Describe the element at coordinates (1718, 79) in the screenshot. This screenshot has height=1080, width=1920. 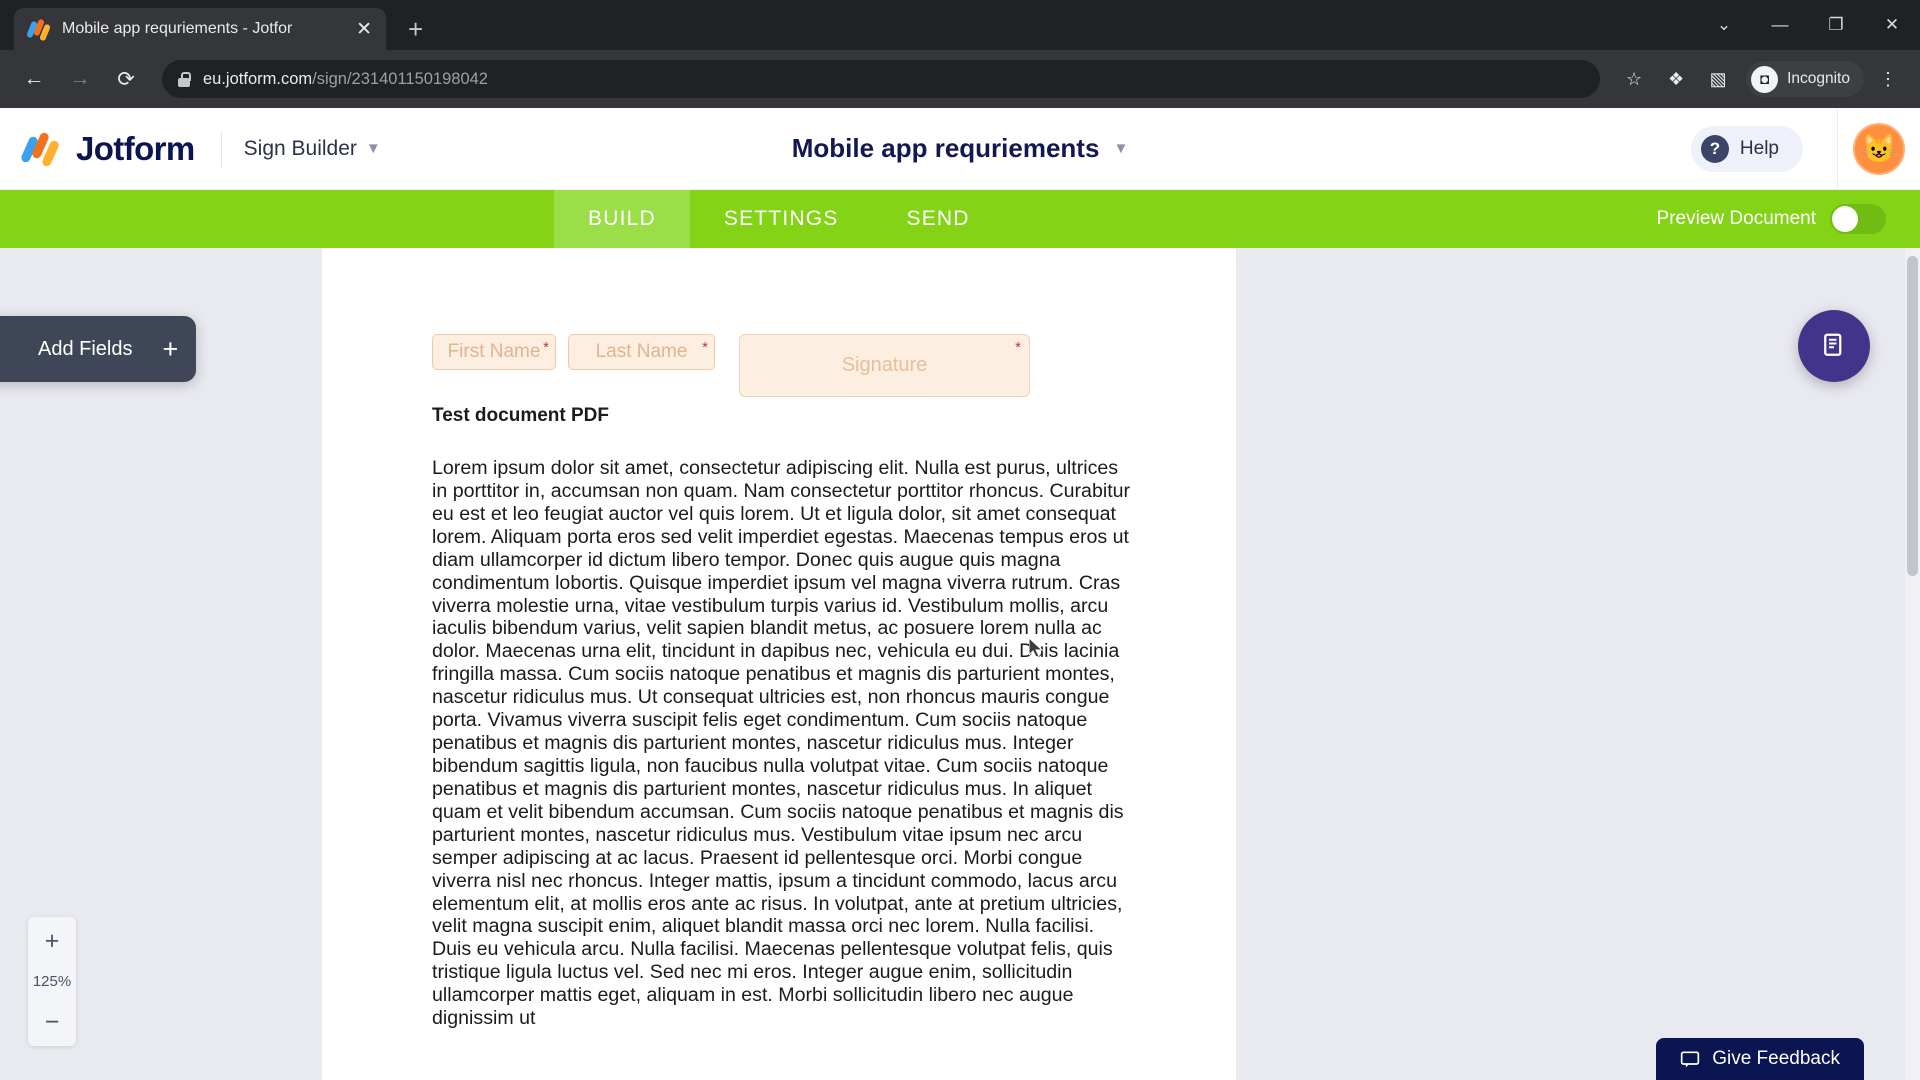
I see `side-panel-icon: ▧` at that location.